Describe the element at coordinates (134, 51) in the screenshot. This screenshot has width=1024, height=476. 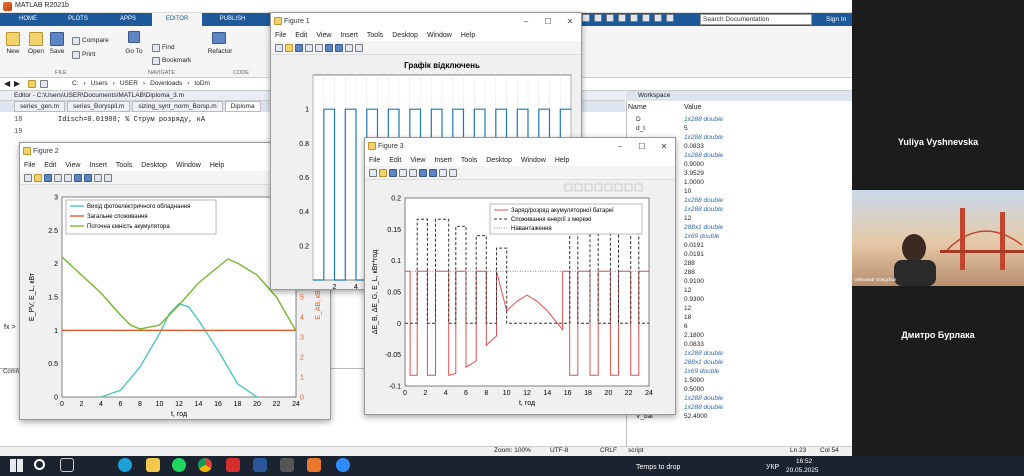
I see `goto-button: Go To` at that location.